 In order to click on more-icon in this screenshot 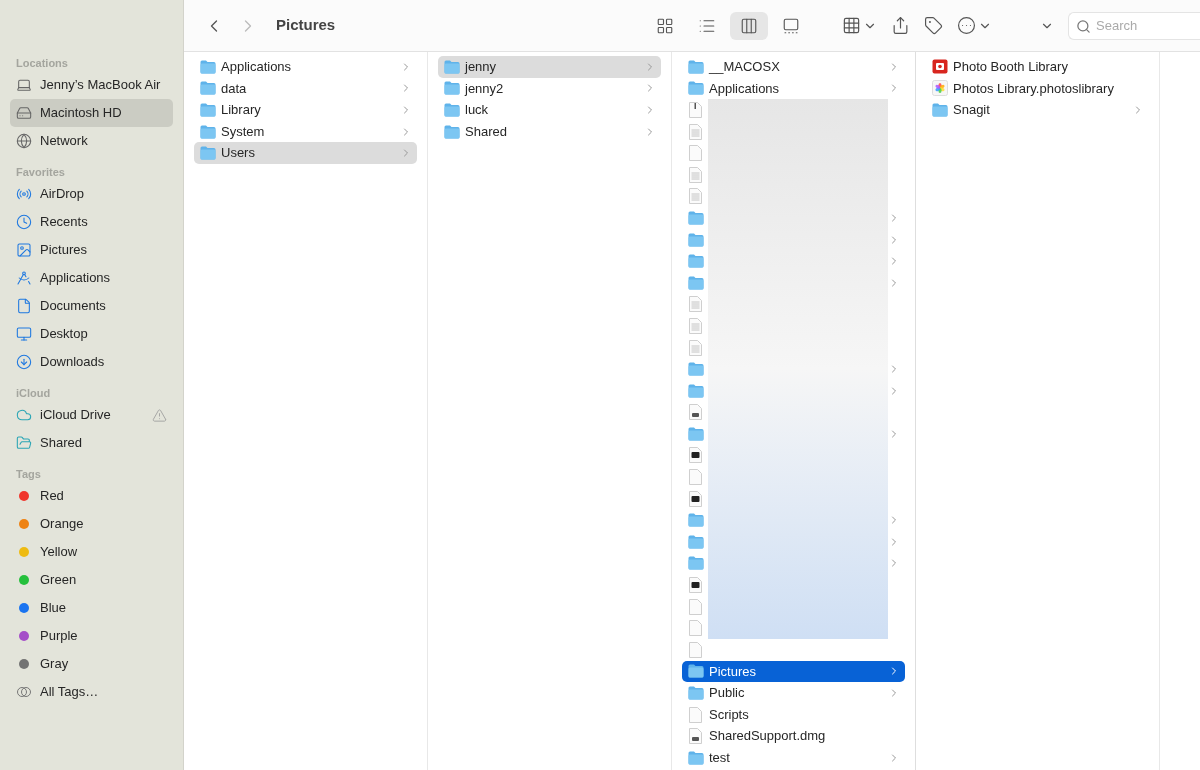, I will do `click(966, 25)`.